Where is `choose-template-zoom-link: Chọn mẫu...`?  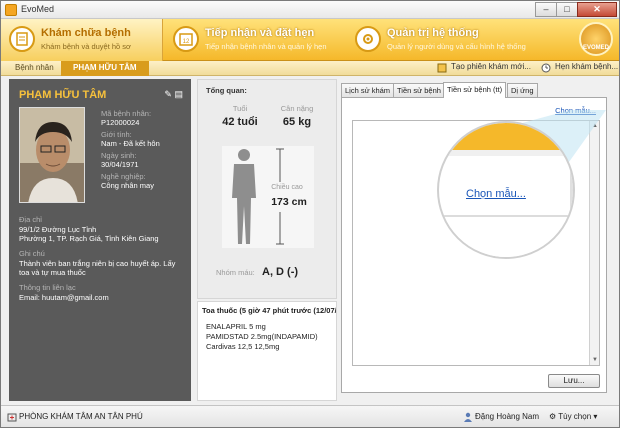
choose-template-zoom-link: Chọn mẫu... is located at coordinates (496, 194).